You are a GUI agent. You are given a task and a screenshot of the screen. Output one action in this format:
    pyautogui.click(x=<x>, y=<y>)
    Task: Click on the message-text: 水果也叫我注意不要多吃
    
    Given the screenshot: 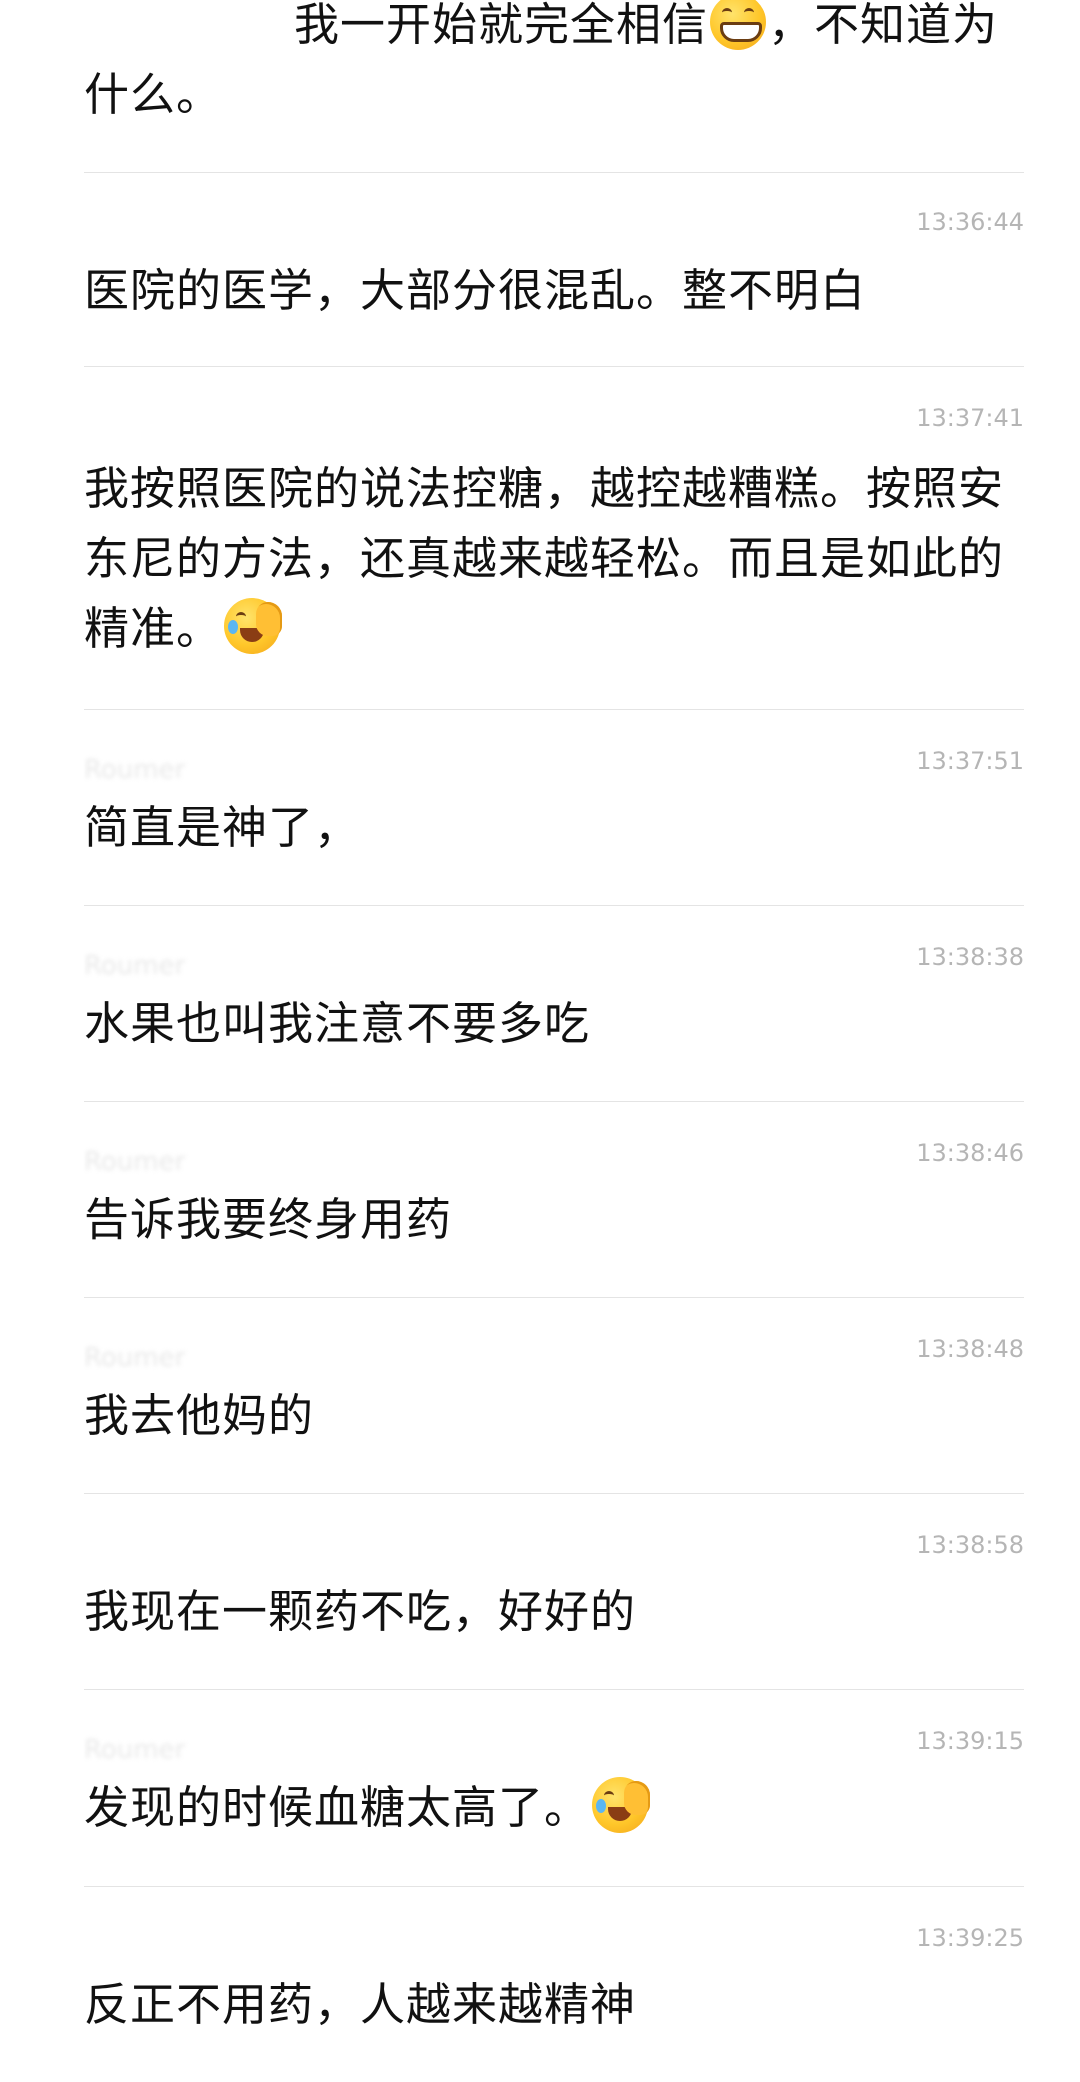 What is the action you would take?
    pyautogui.click(x=337, y=1023)
    